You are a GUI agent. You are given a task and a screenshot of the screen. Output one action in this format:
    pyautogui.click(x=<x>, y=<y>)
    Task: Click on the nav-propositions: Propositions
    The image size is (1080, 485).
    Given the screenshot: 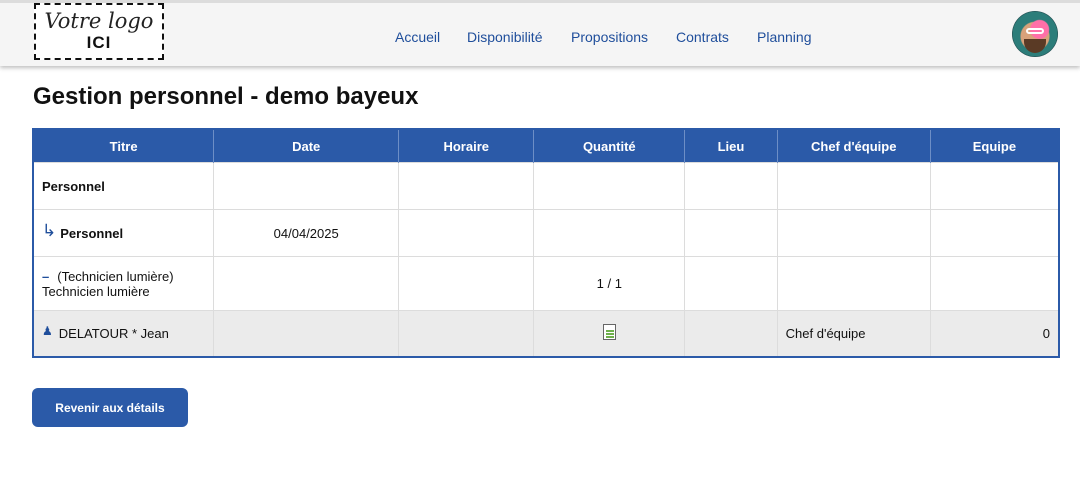 What is the action you would take?
    pyautogui.click(x=609, y=37)
    